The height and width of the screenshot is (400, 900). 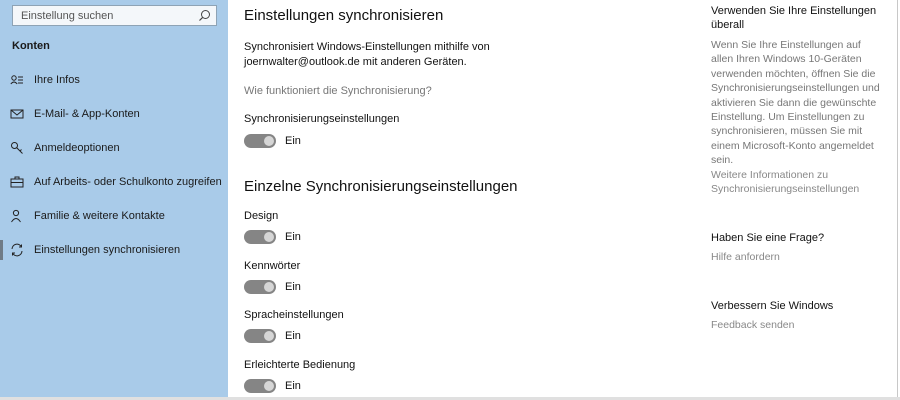 What do you see at coordinates (293, 141) in the screenshot?
I see `sync-settings-state: Ein` at bounding box center [293, 141].